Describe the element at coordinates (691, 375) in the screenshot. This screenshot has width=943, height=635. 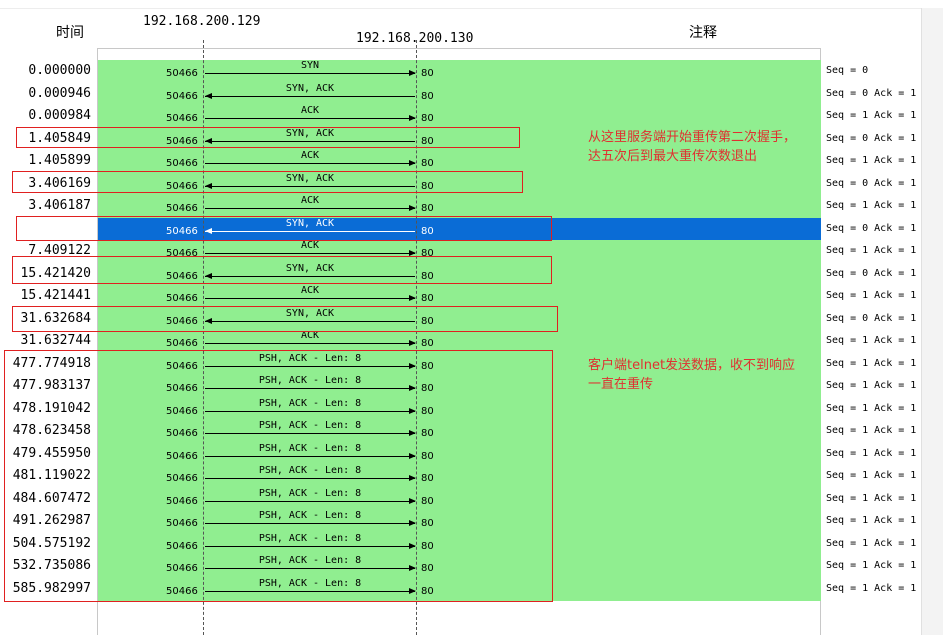
I see `annotation-data-retransmit: 客户端telnet发送数据，收不到响应 一直在重传` at that location.